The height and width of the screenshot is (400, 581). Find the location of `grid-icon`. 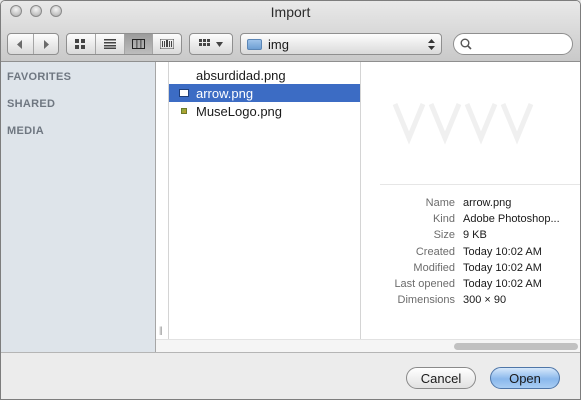

grid-icon is located at coordinates (204, 42).